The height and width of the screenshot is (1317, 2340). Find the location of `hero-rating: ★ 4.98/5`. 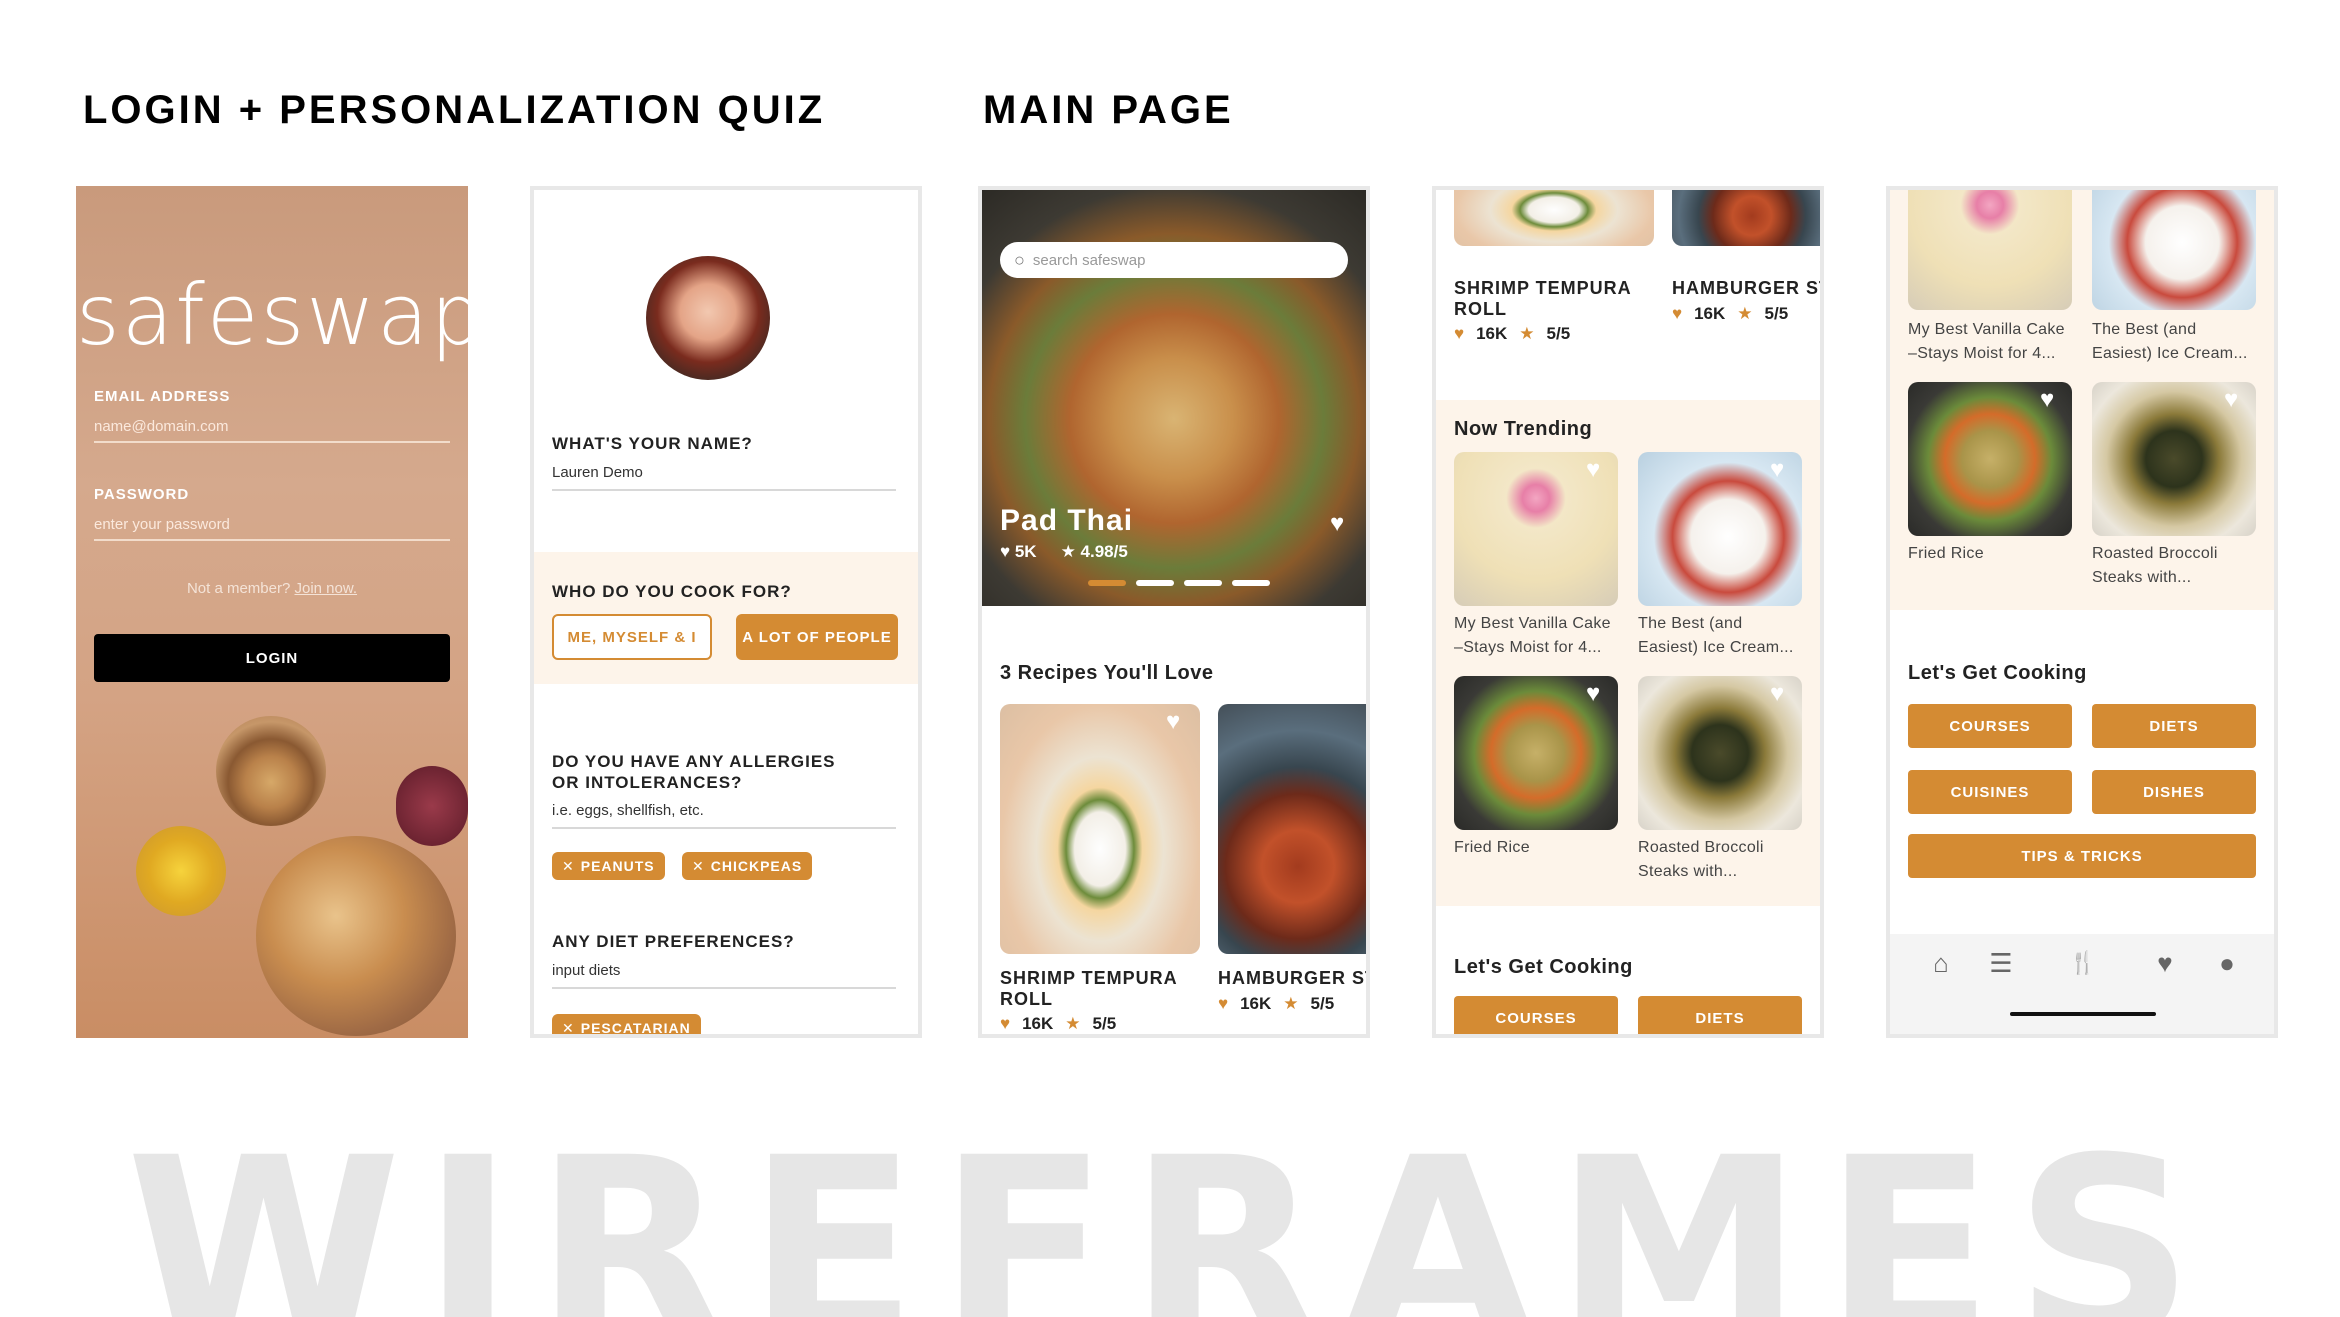

hero-rating: ★ 4.98/5 is located at coordinates (1094, 551).